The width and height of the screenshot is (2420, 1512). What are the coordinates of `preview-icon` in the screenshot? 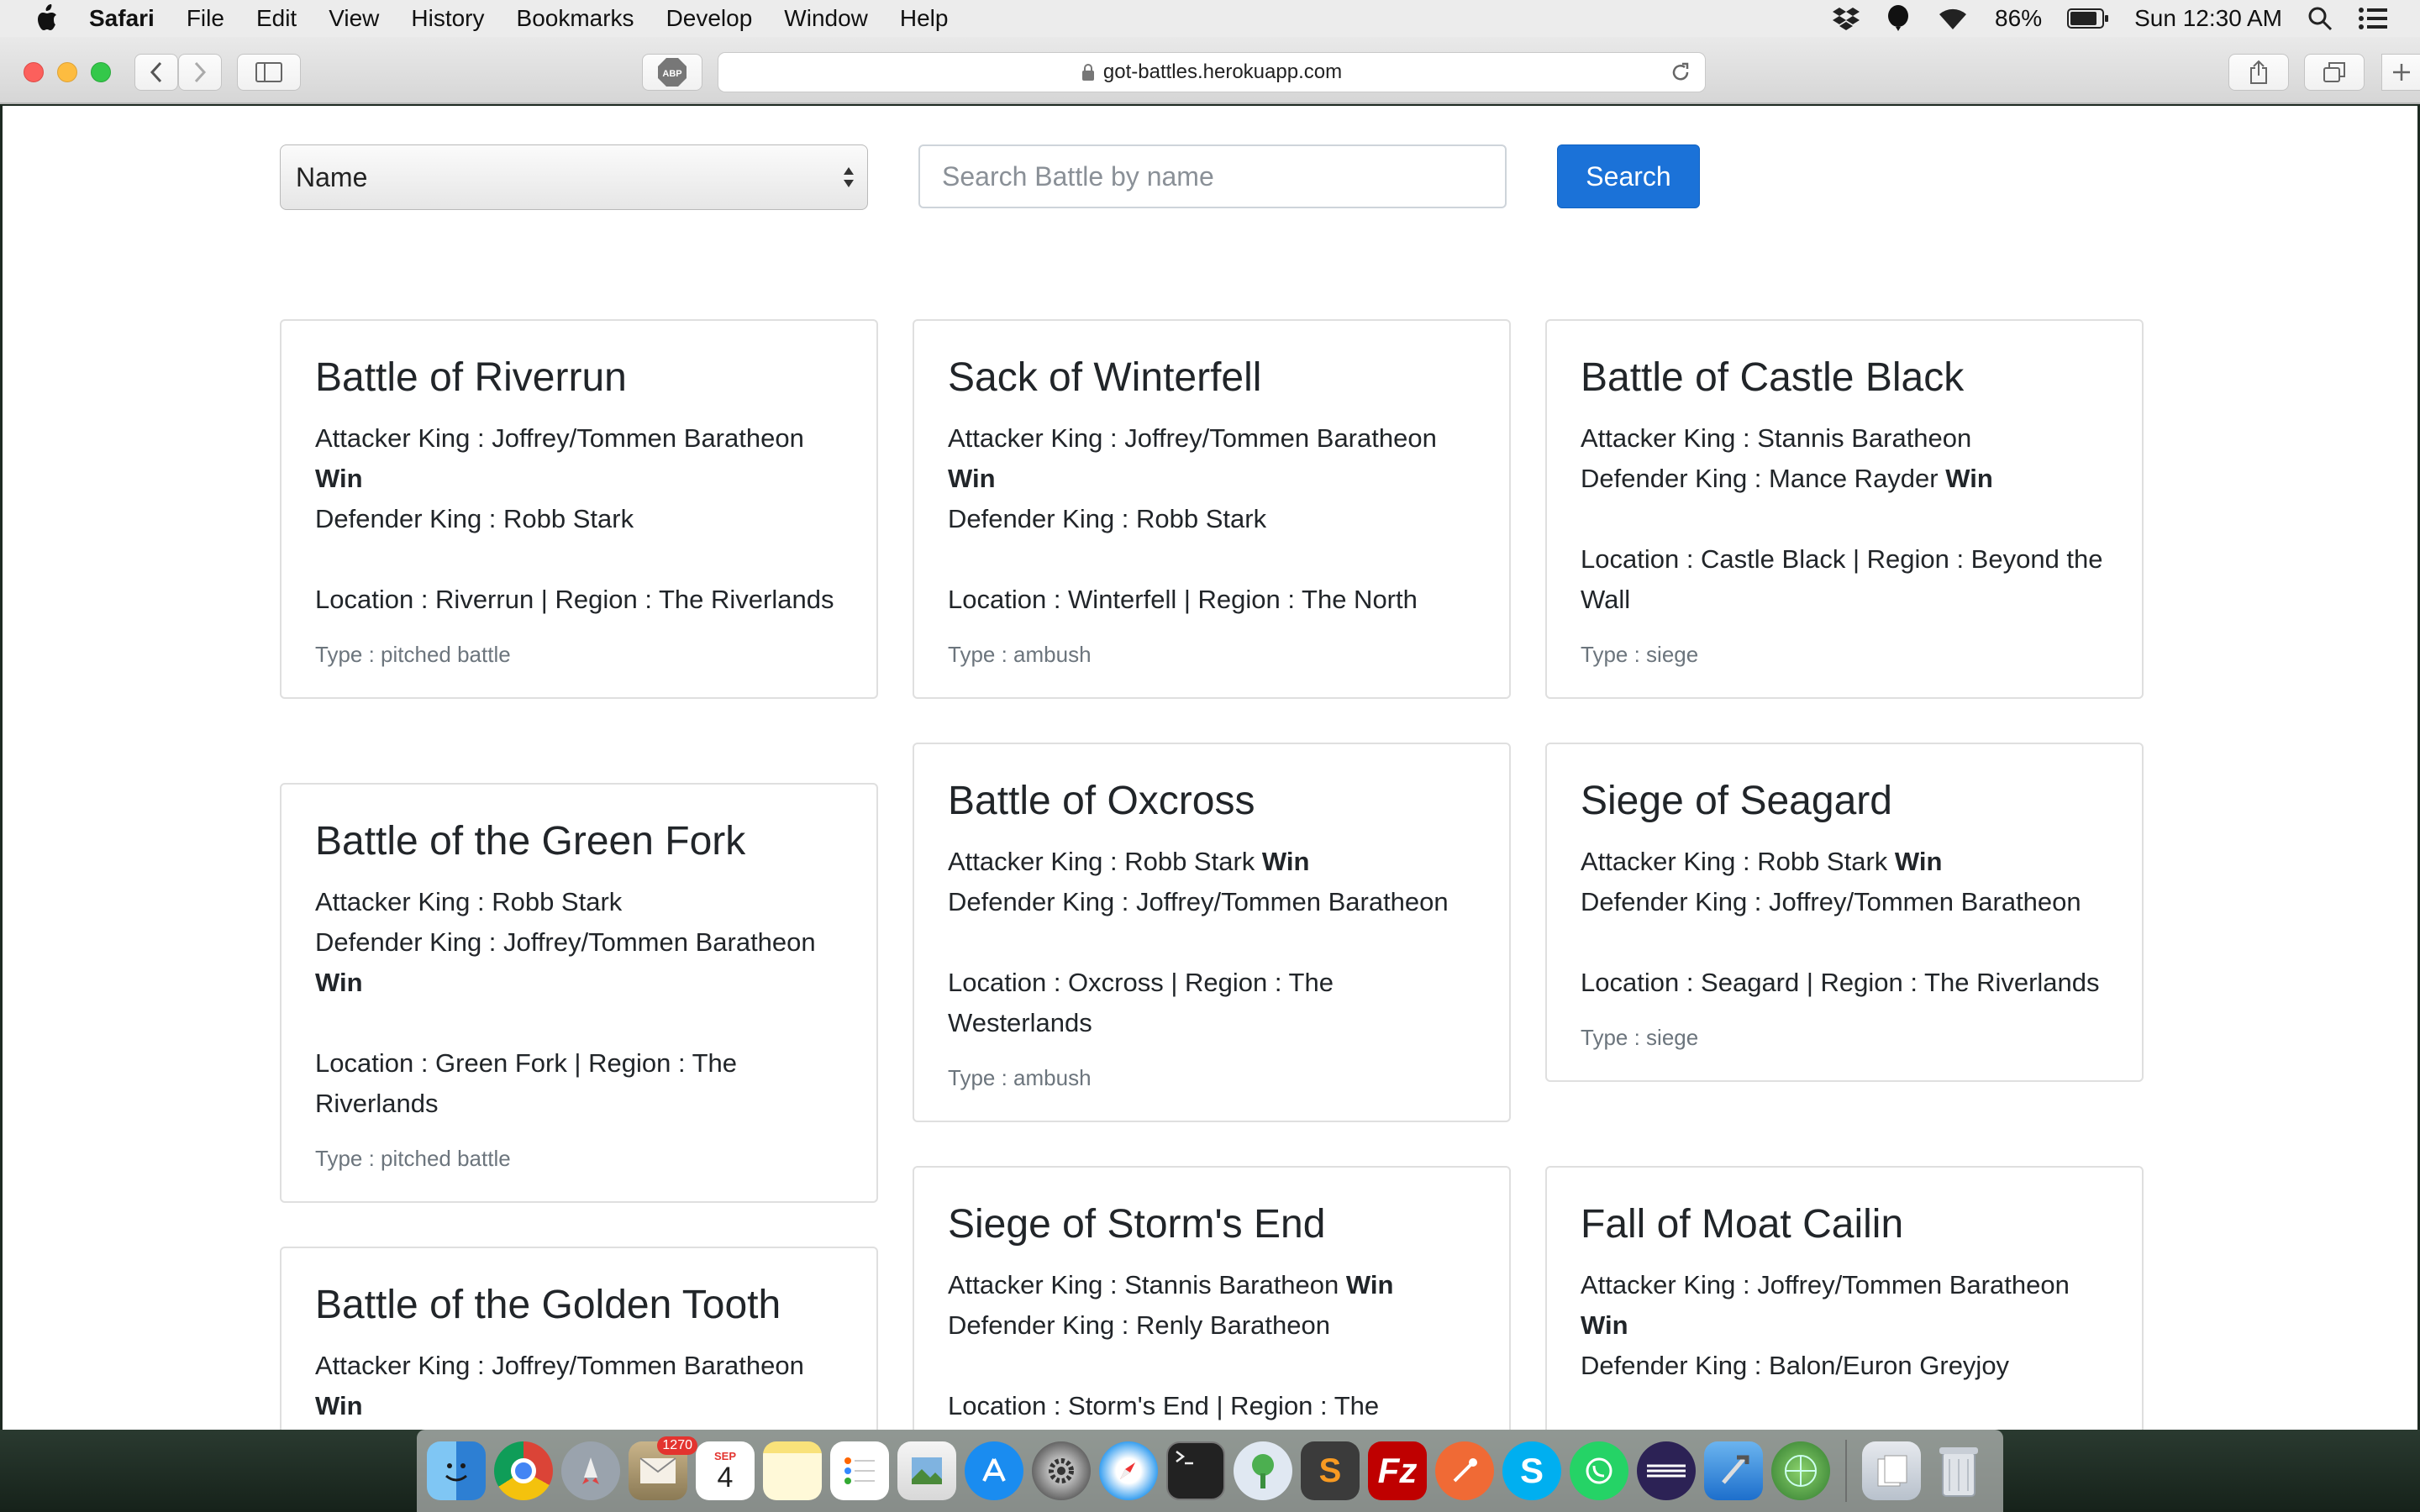 It's located at (927, 1470).